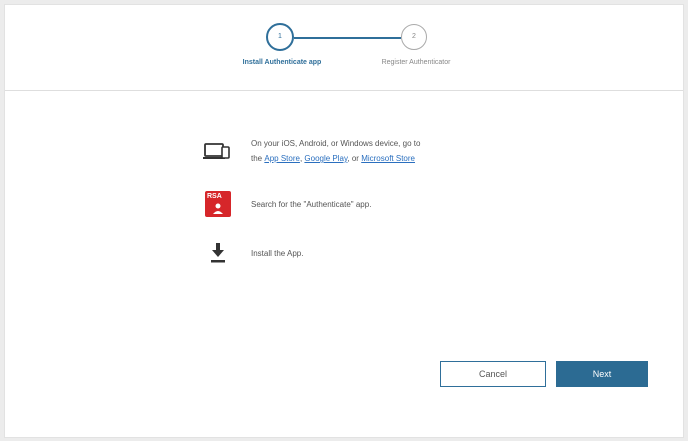  Describe the element at coordinates (218, 253) in the screenshot. I see `download-icon` at that location.